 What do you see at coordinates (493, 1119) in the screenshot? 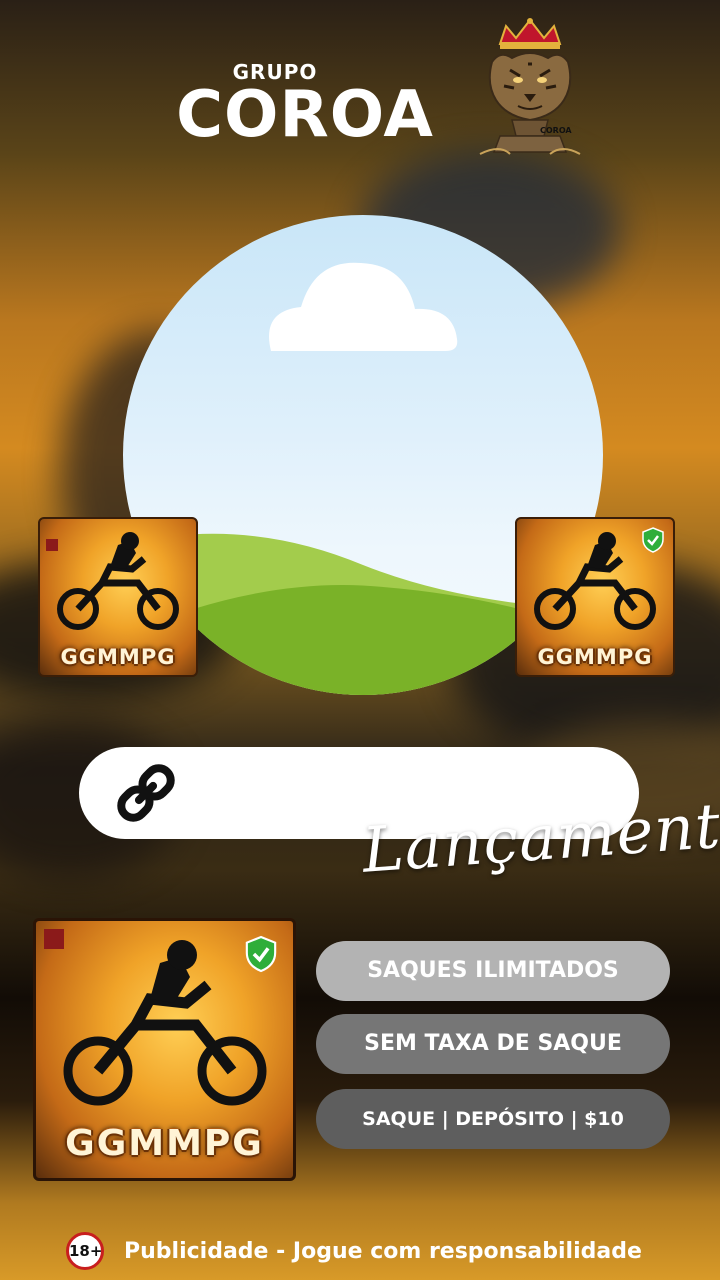
I see `feature-deposit-minimum: SAQUE | DEPÓSITO | $10` at bounding box center [493, 1119].